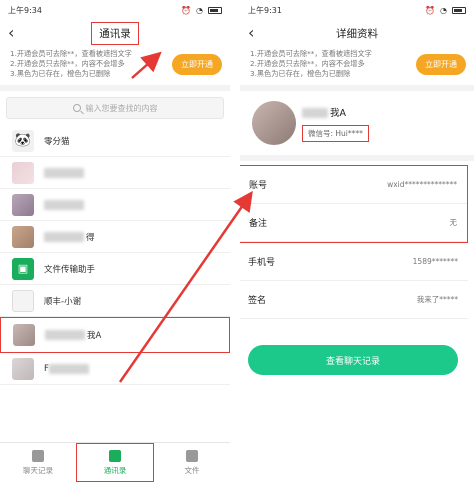  I want to click on tab-bar: 聊天记录 通讯录 文件, so click(115, 462).